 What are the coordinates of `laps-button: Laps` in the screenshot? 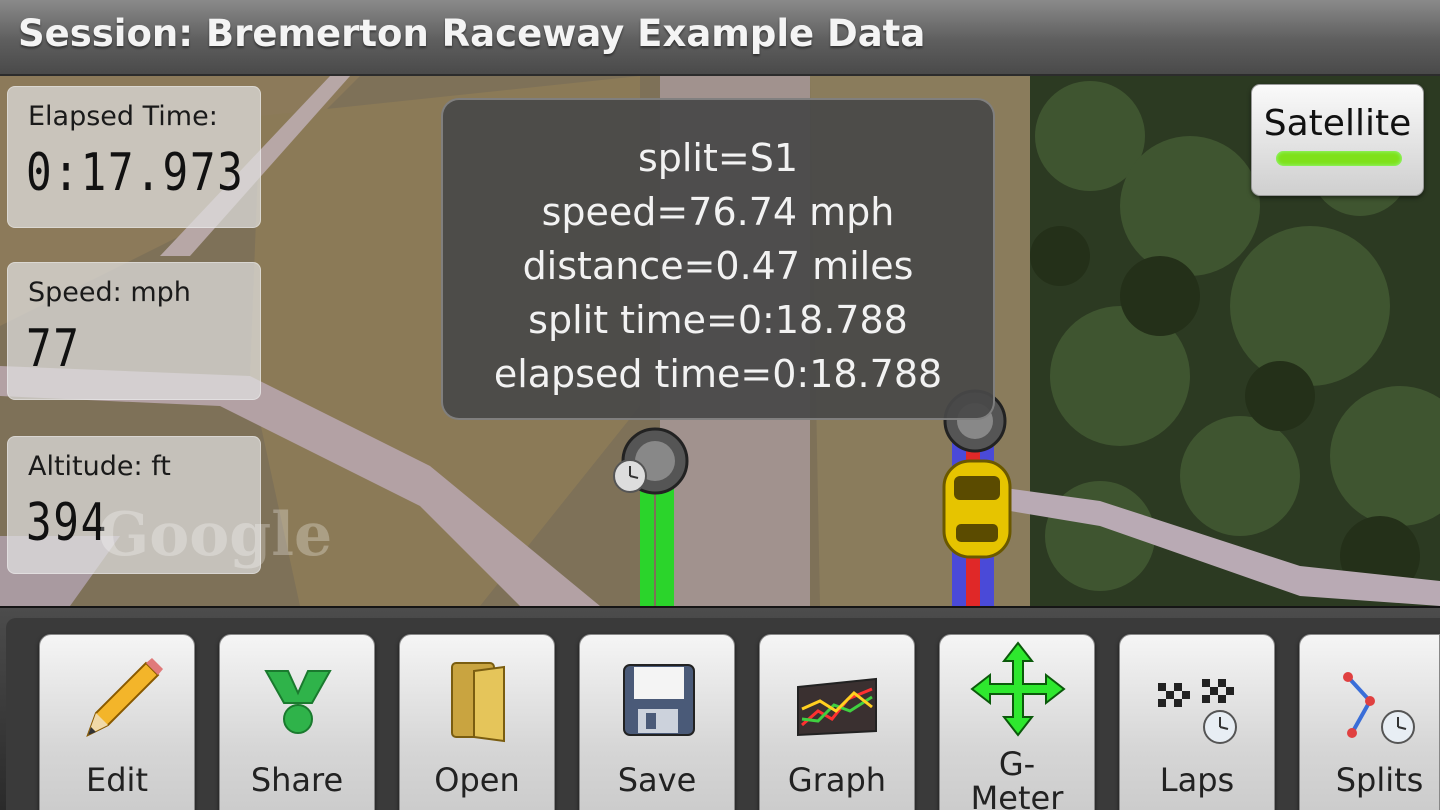 It's located at (1197, 722).